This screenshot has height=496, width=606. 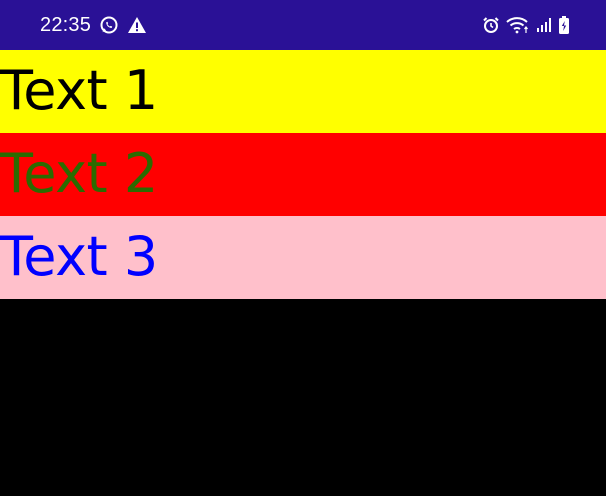 I want to click on status-bar: 22:35, so click(x=303, y=25).